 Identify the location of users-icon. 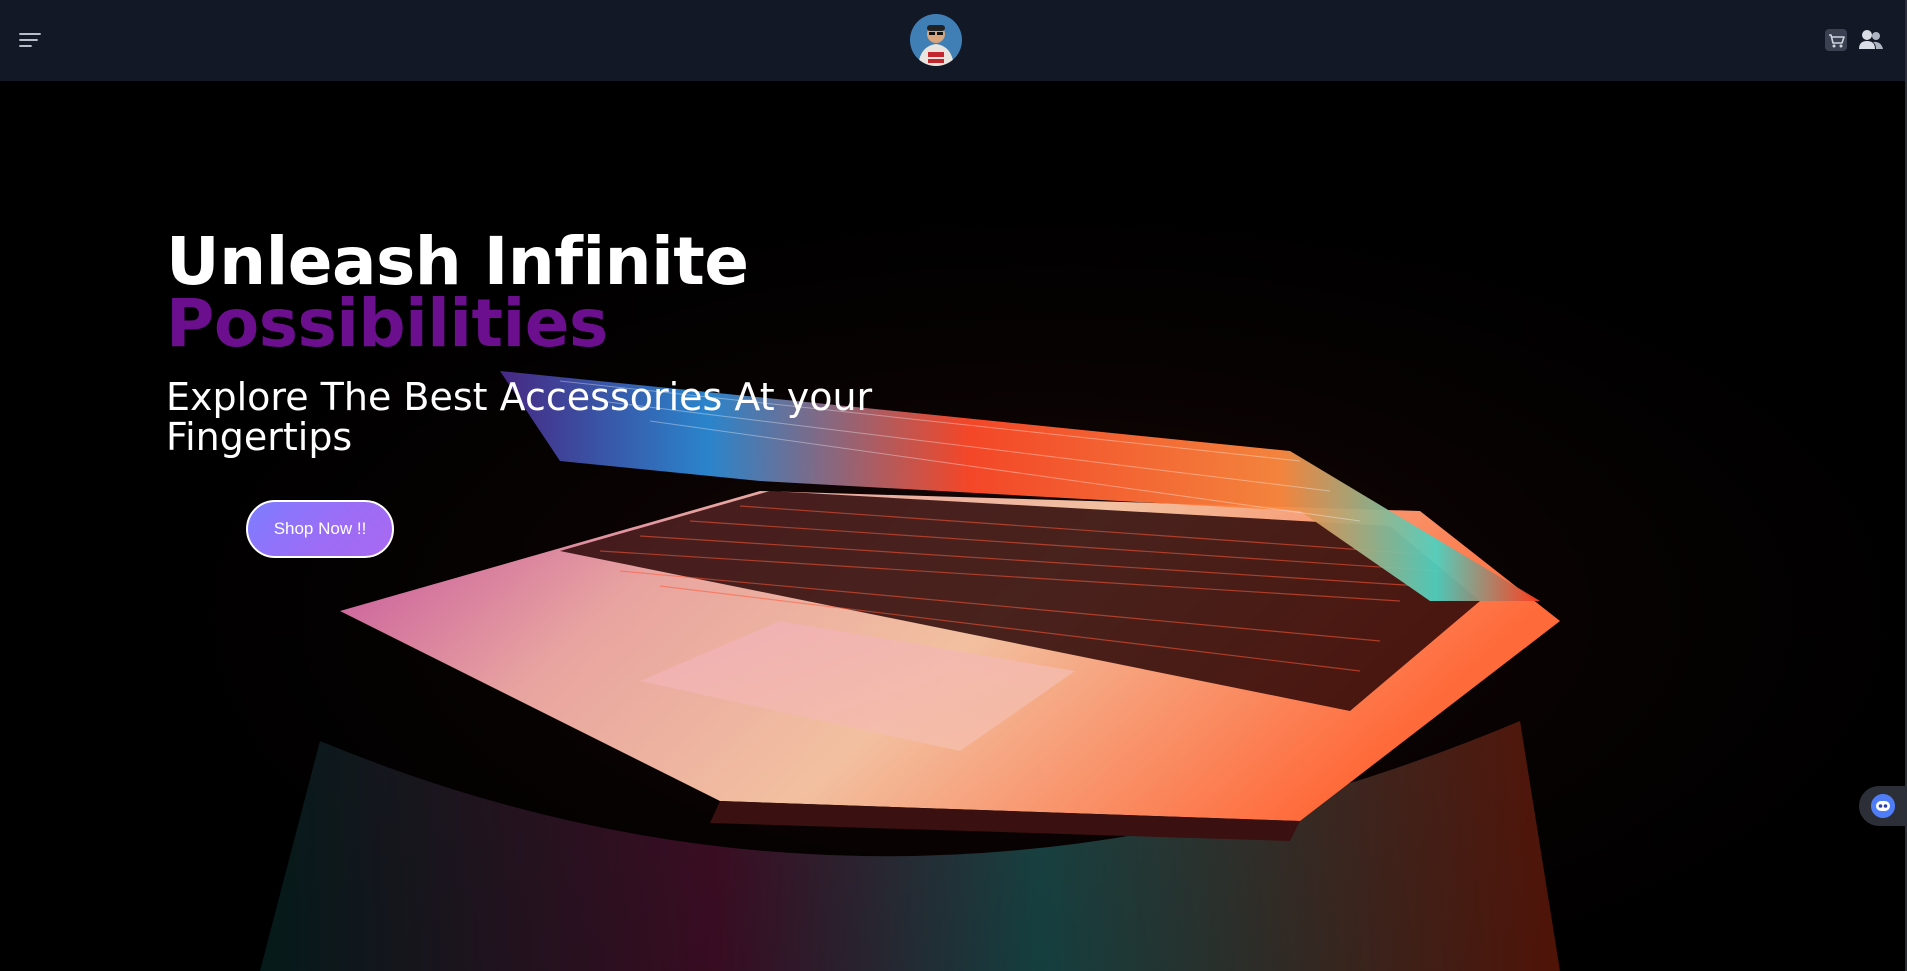
(1871, 40).